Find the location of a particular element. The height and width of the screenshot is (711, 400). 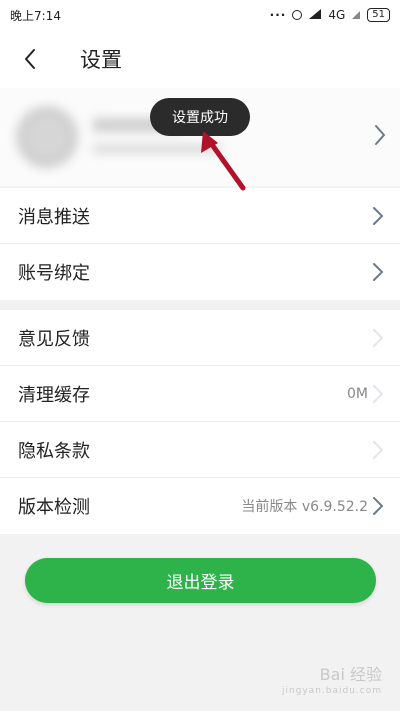

status-time: 晚上7:14 is located at coordinates (35, 15).